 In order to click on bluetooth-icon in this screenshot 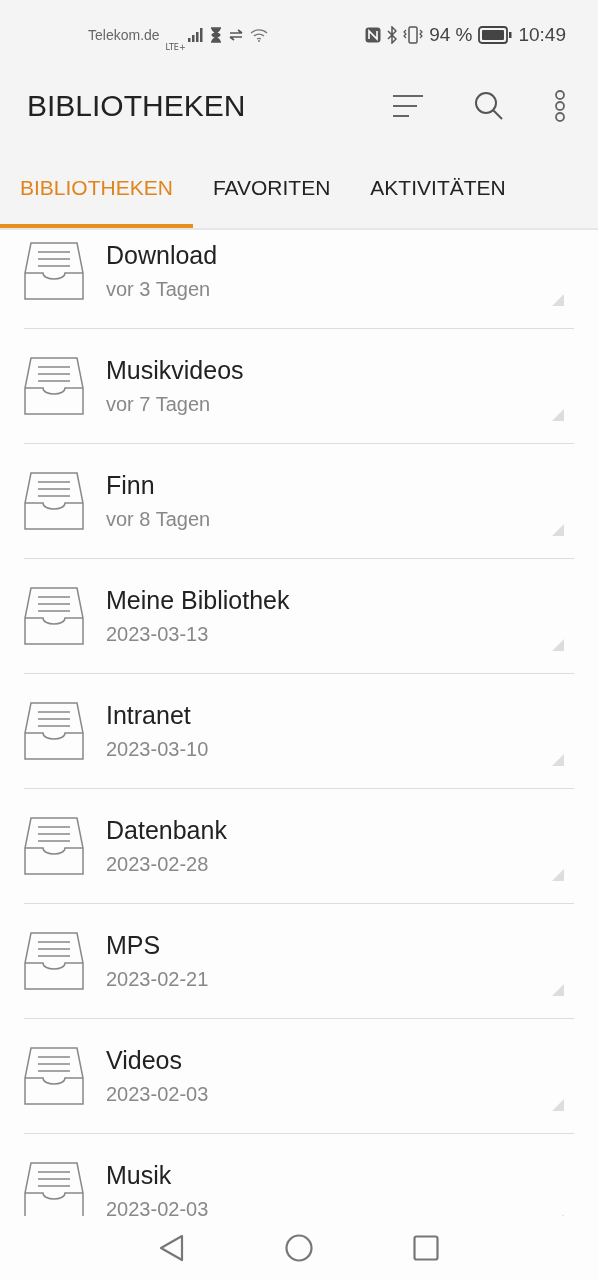, I will do `click(392, 35)`.